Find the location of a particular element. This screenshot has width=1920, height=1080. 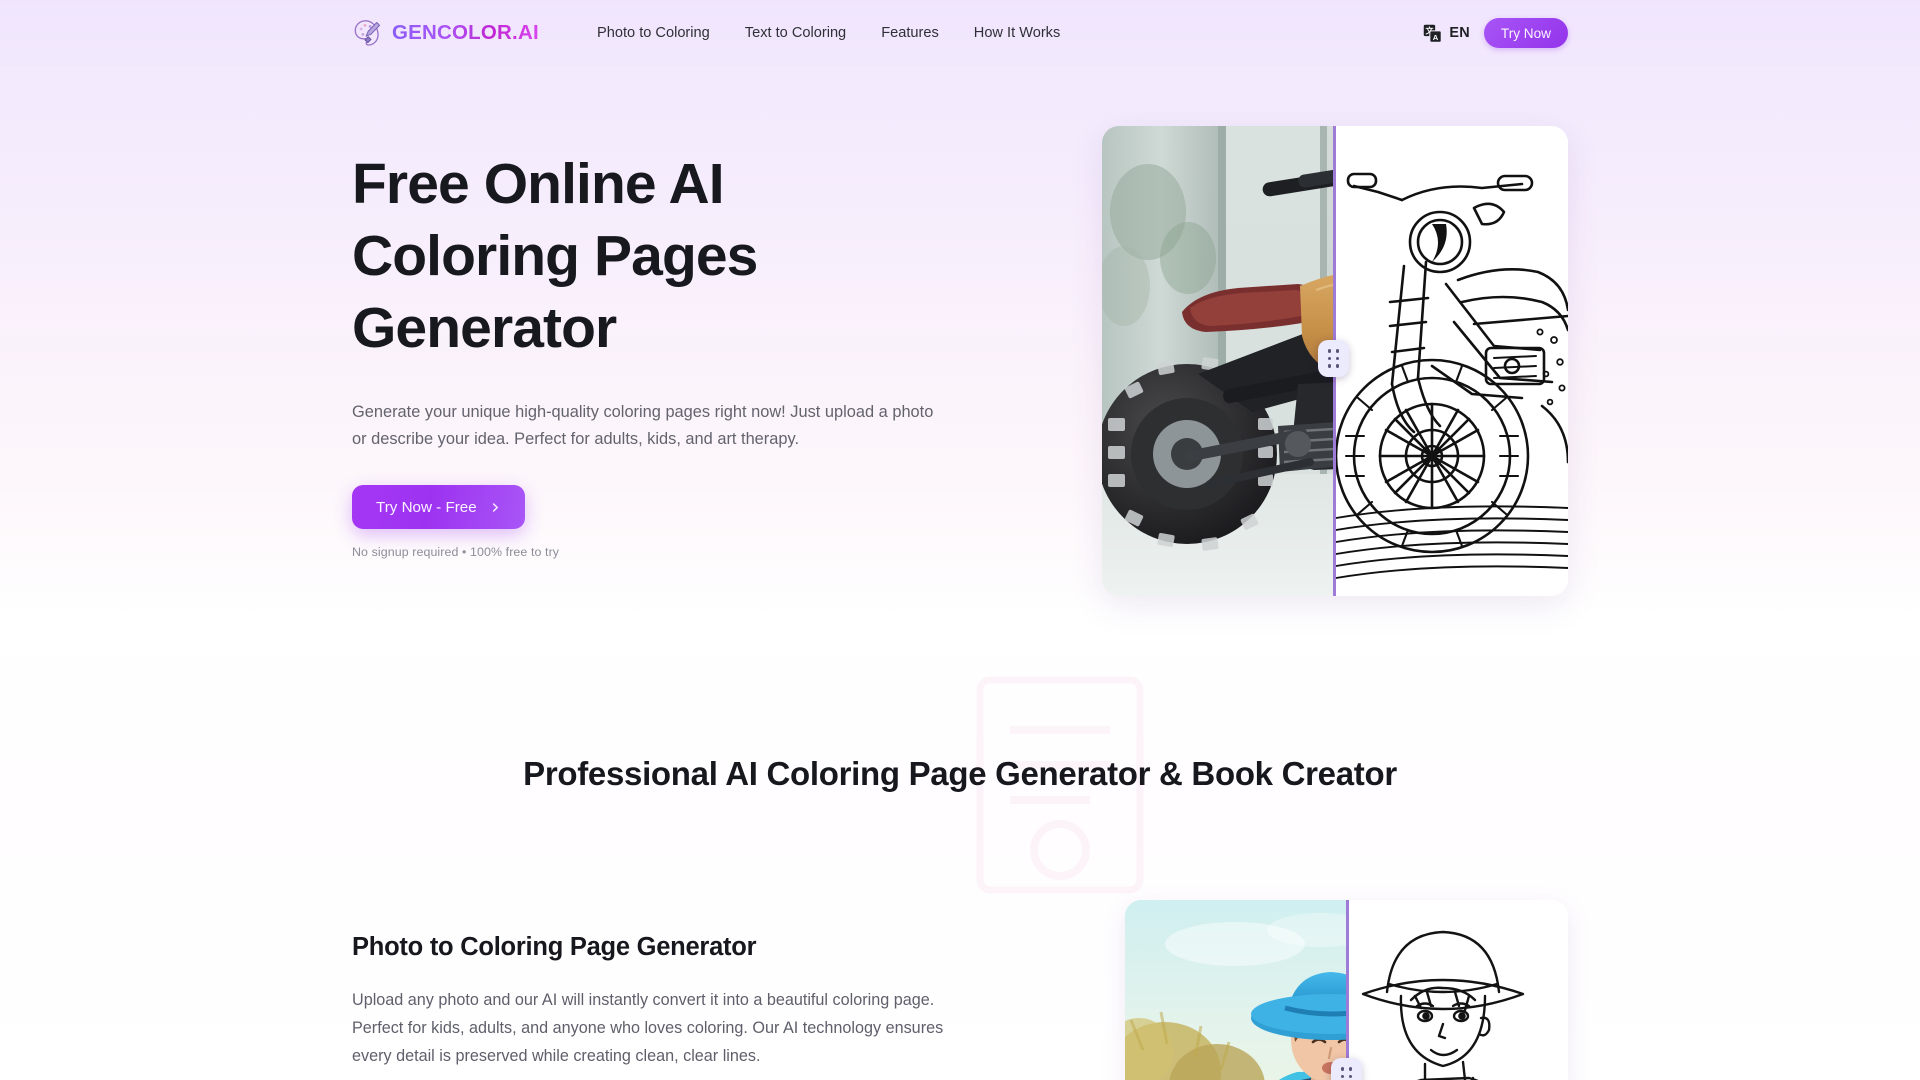

nav-item-how-it-works: How It Works is located at coordinates (1017, 33).